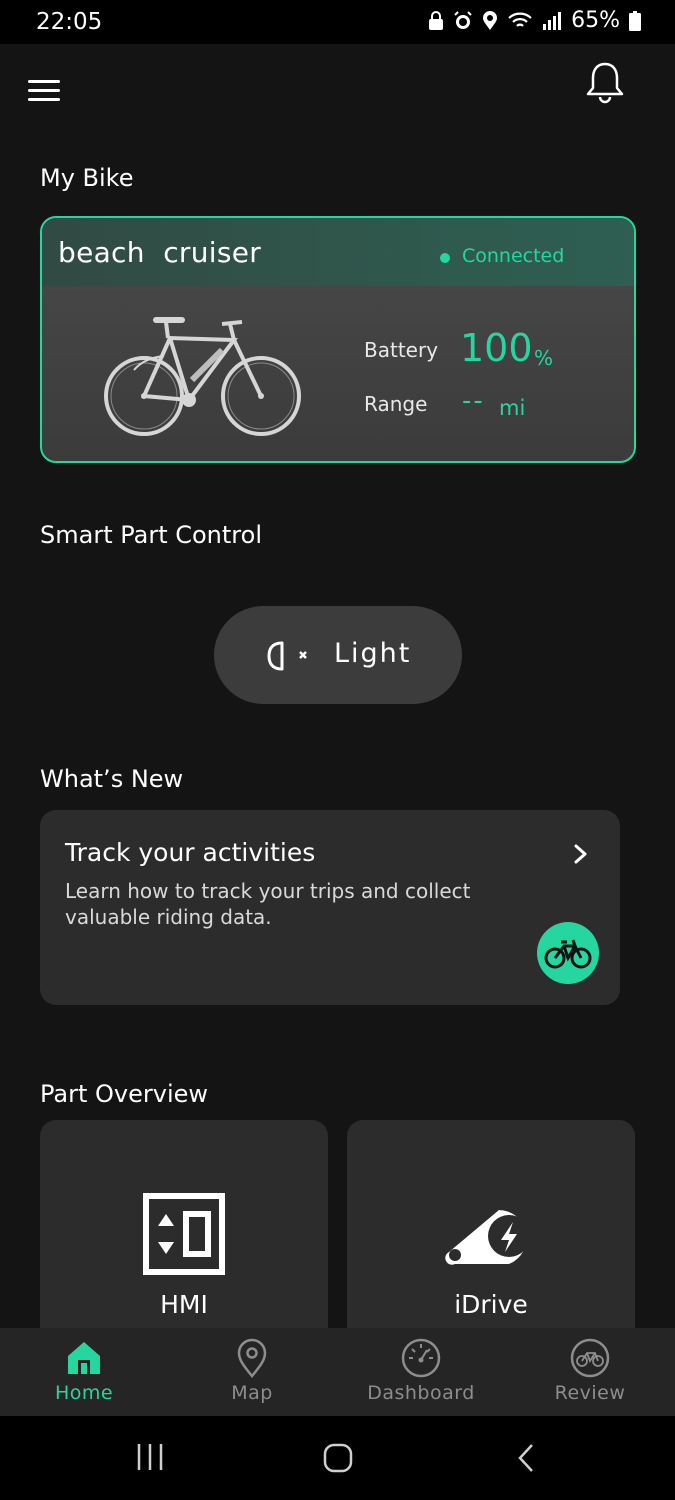  What do you see at coordinates (473, 401) in the screenshot?
I see `range-value: --` at bounding box center [473, 401].